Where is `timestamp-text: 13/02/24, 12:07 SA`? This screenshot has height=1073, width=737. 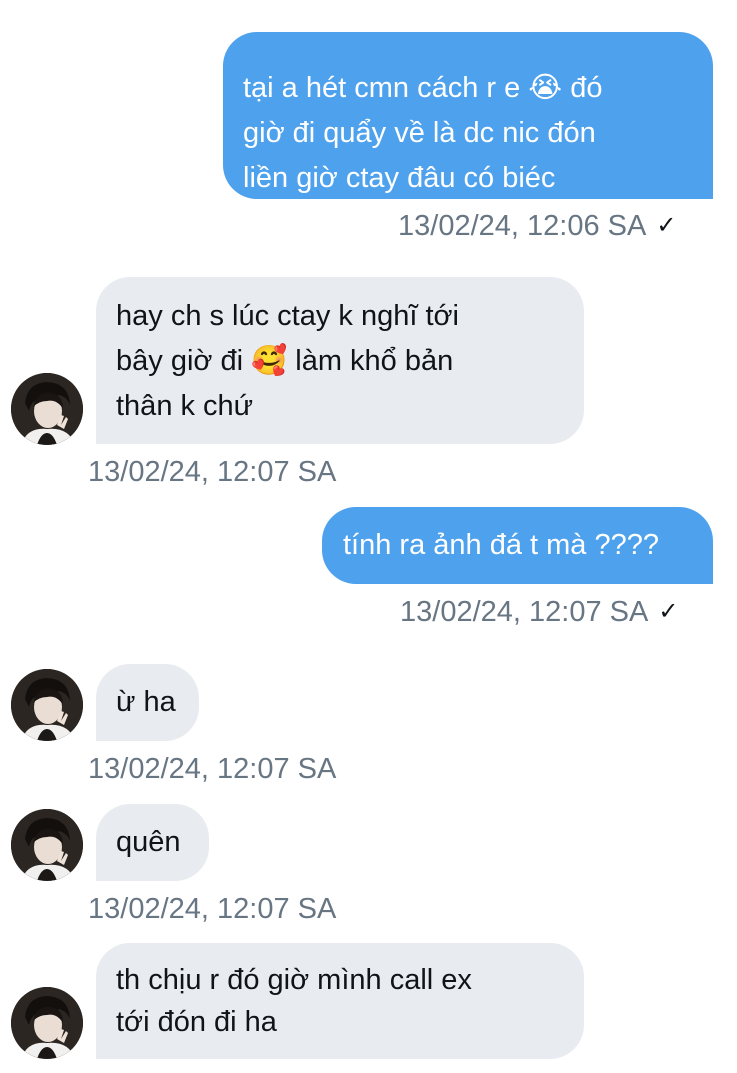 timestamp-text: 13/02/24, 12:07 SA is located at coordinates (524, 612).